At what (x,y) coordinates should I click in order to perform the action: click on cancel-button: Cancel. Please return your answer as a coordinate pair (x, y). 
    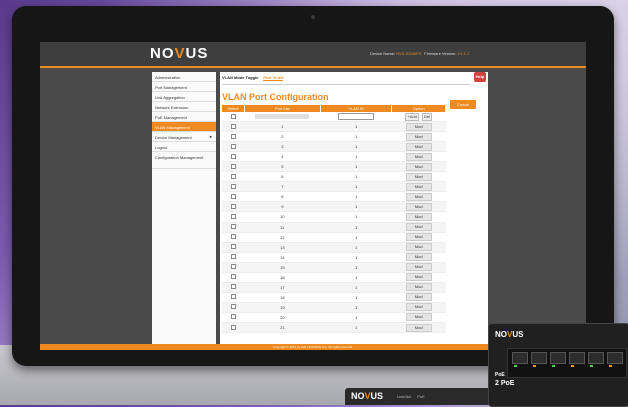
    Looking at the image, I should click on (463, 104).